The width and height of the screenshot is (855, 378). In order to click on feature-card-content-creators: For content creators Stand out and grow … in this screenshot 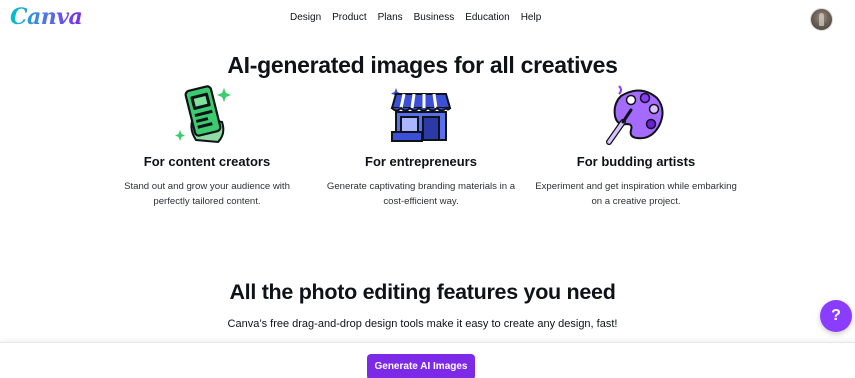, I will do `click(207, 145)`.